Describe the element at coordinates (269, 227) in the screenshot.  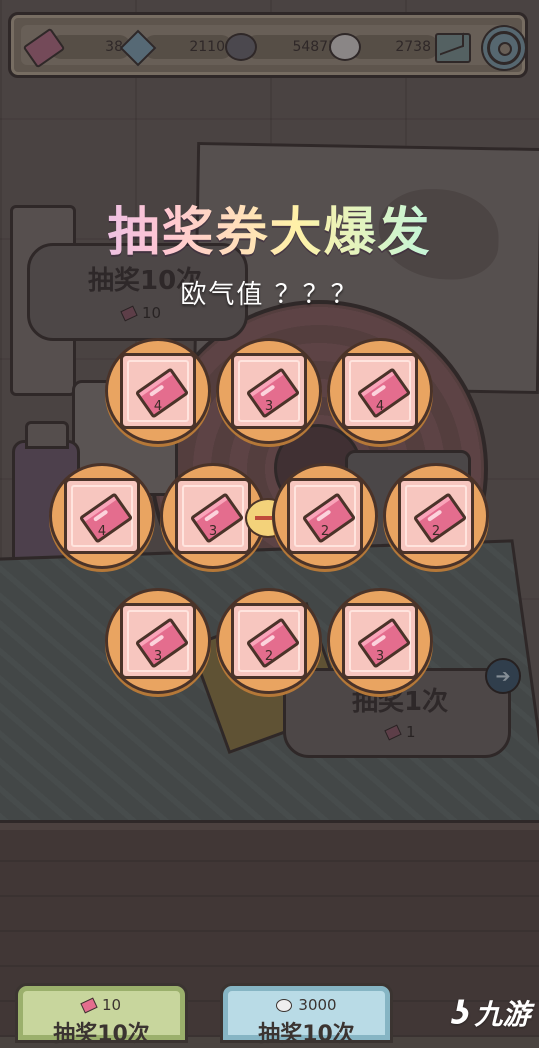
I see `reward-headline: 抽奖券大爆发` at that location.